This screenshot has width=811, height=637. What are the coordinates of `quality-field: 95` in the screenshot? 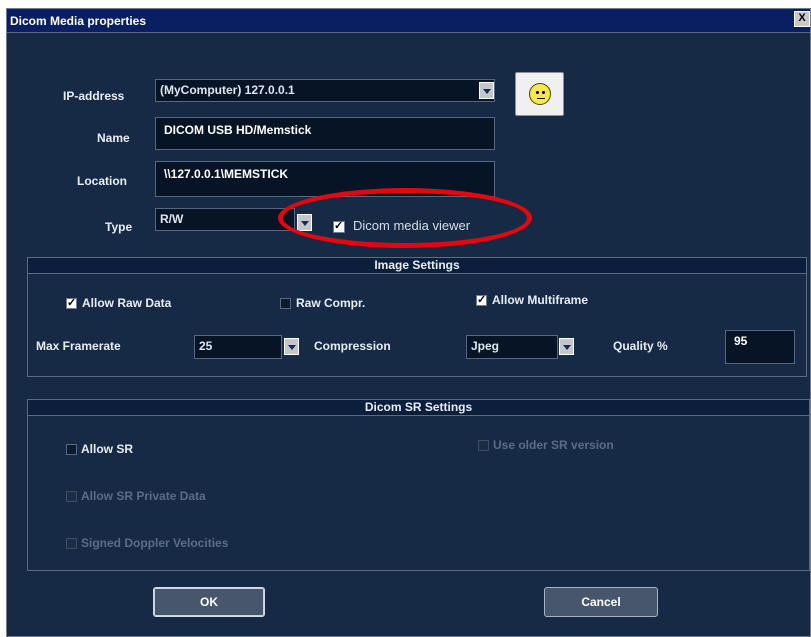 It's located at (760, 347).